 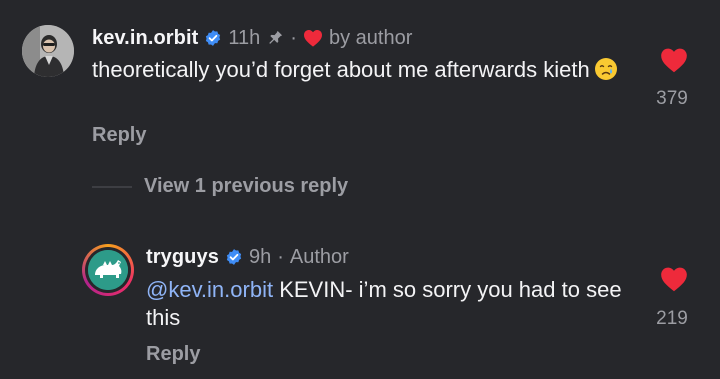 What do you see at coordinates (246, 186) in the screenshot?
I see `view-previous-replies-button: View 1 previous reply` at bounding box center [246, 186].